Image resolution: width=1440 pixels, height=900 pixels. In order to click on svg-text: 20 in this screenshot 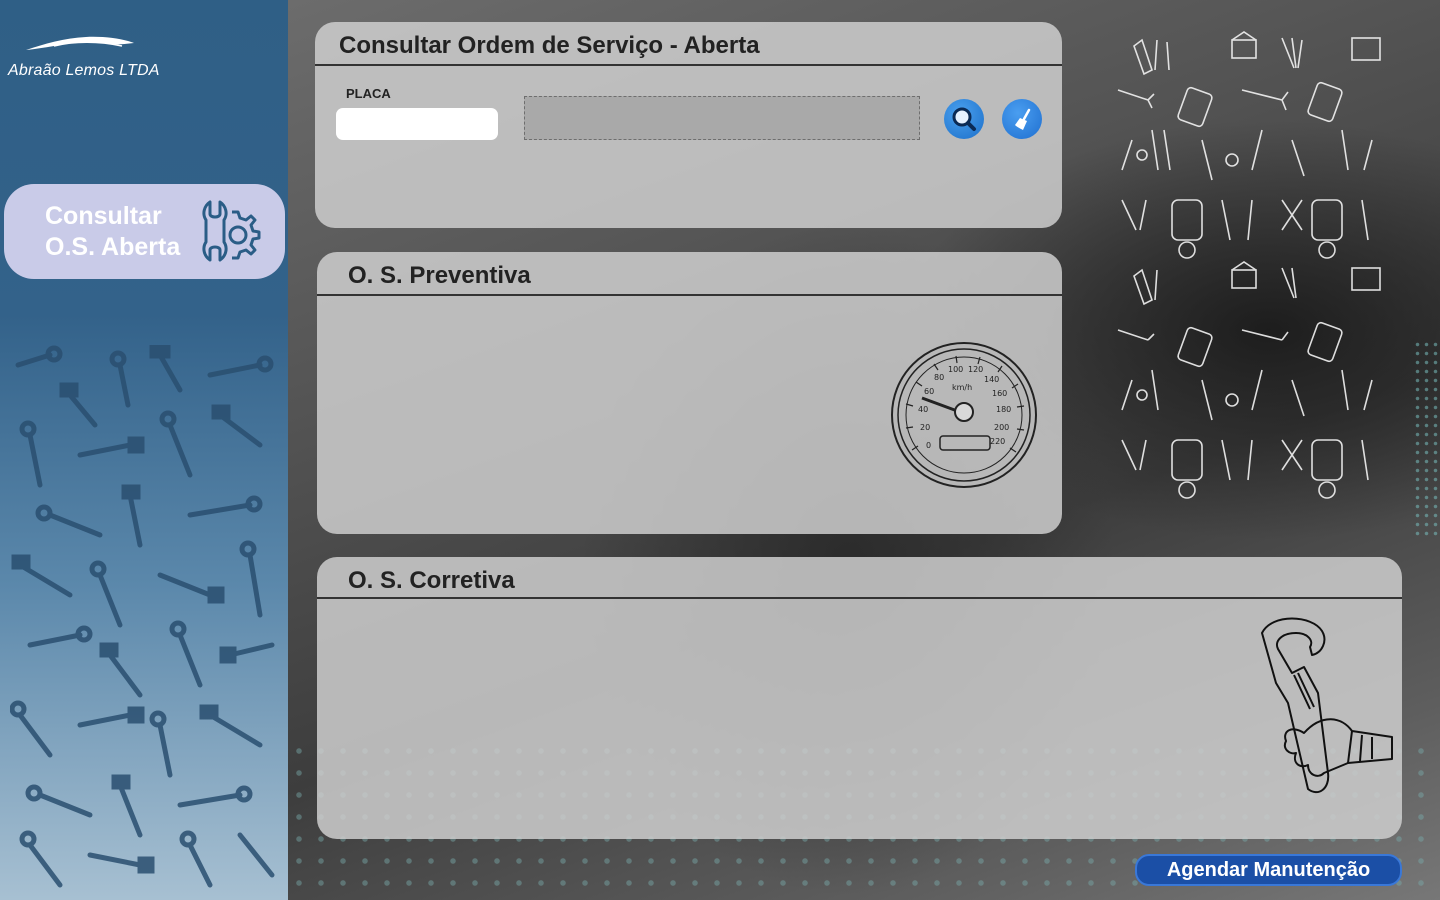, I will do `click(925, 427)`.